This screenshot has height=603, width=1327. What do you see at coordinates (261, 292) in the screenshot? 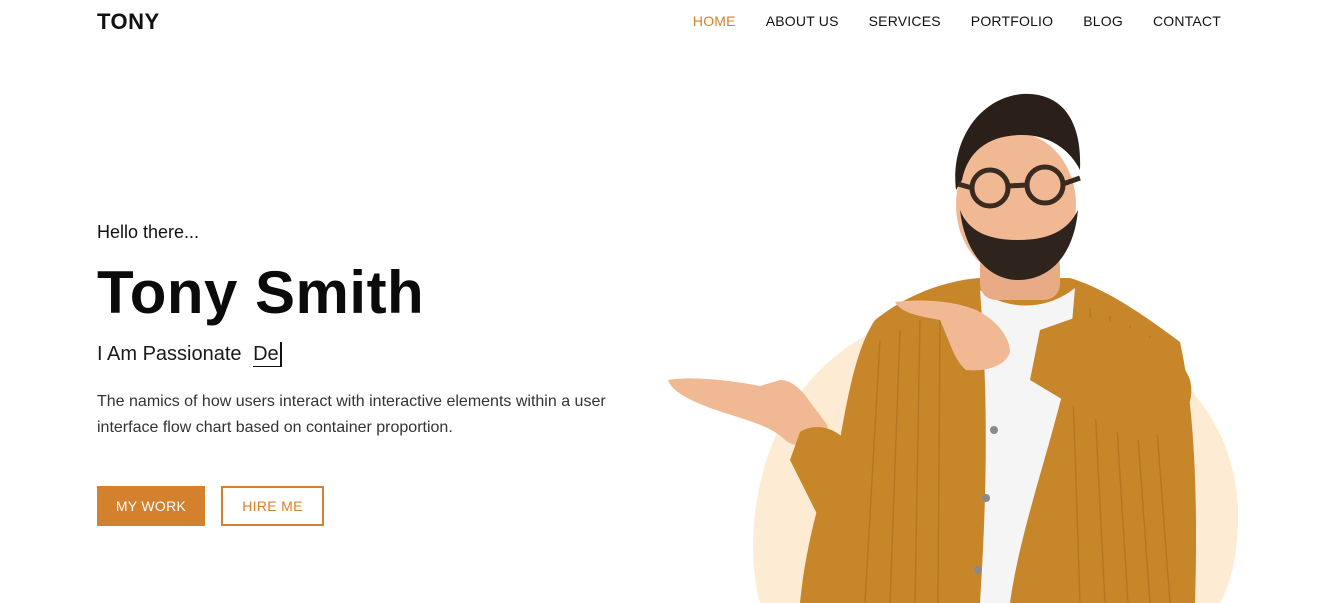
I see `hero-name: Tony Smith` at bounding box center [261, 292].